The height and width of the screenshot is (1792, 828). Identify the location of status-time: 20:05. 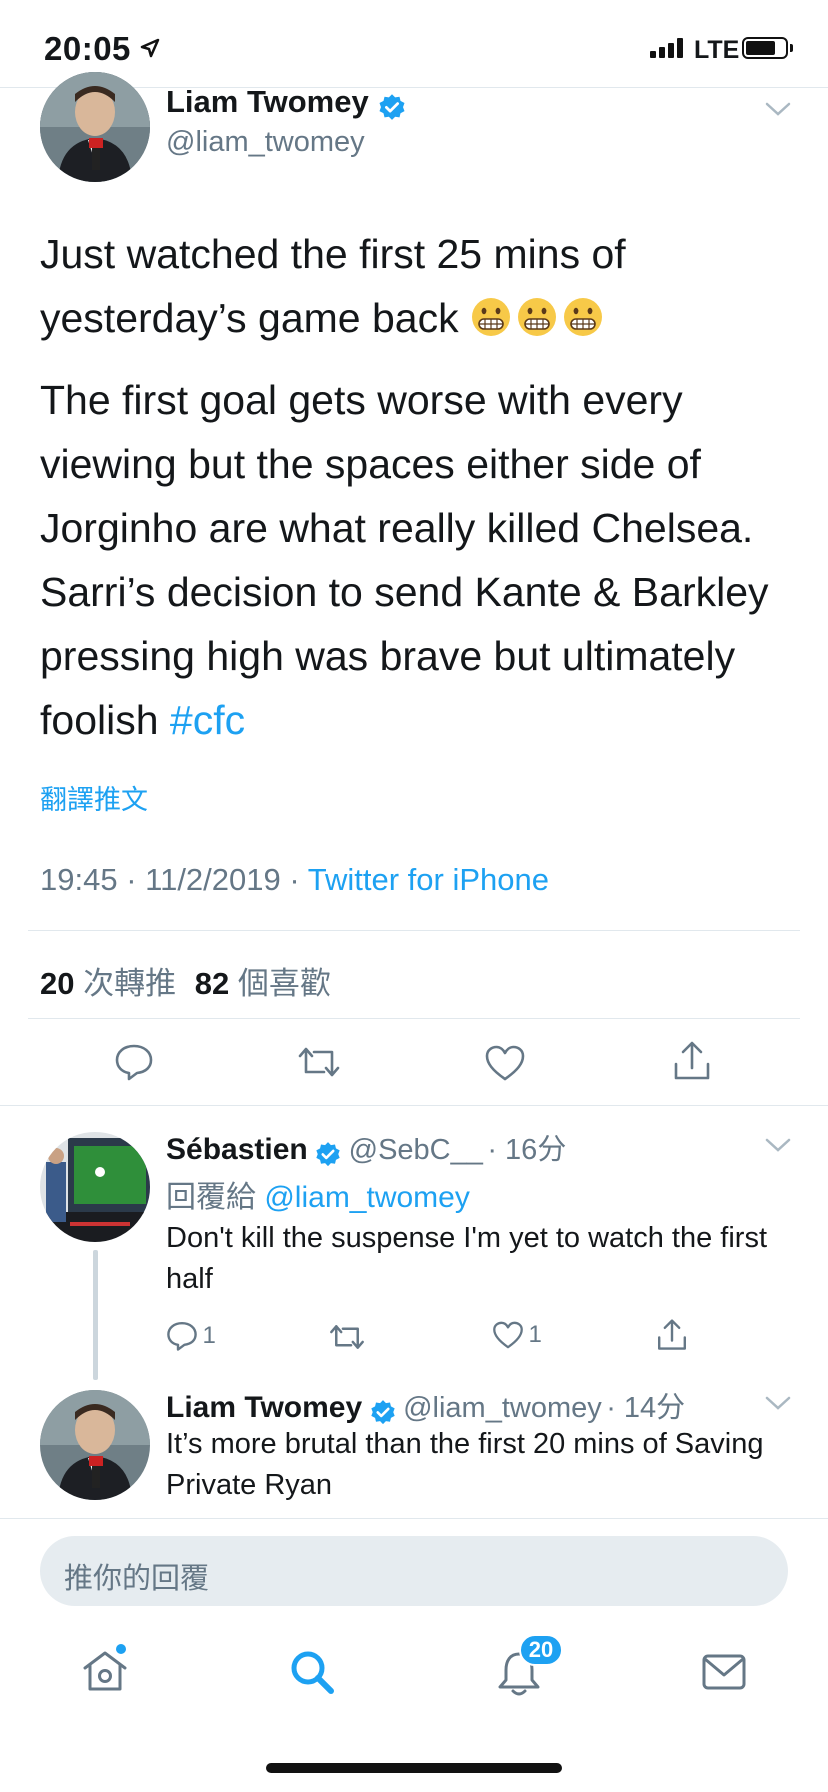
(87, 48).